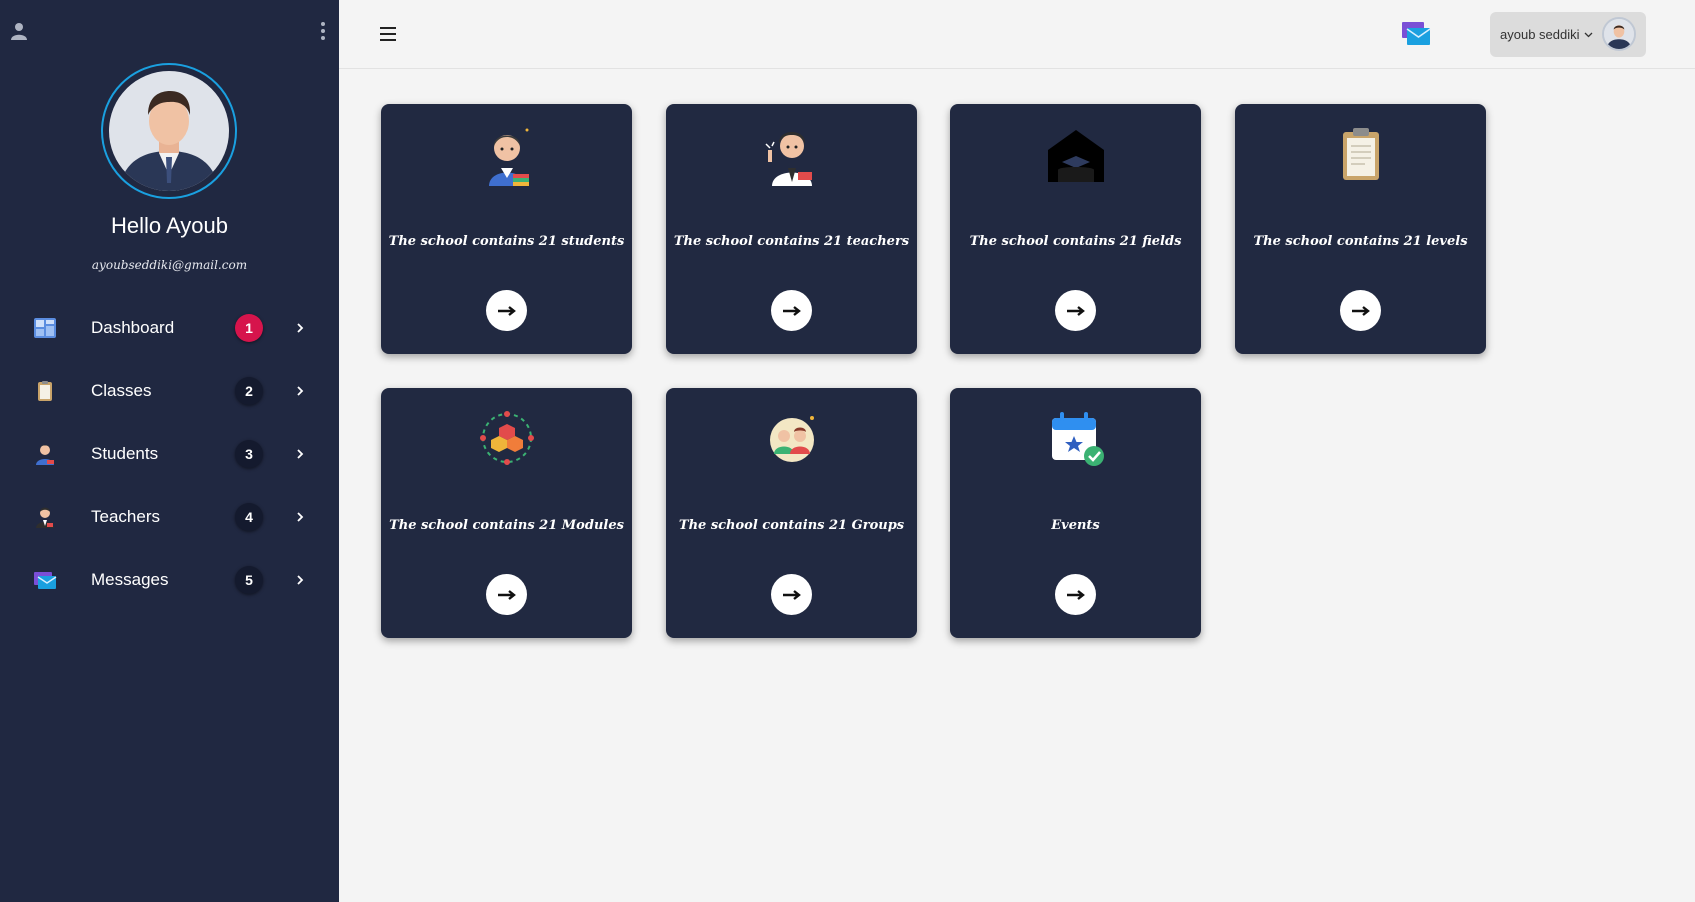 This screenshot has width=1695, height=902. What do you see at coordinates (249, 390) in the screenshot?
I see `count-badge: 2` at bounding box center [249, 390].